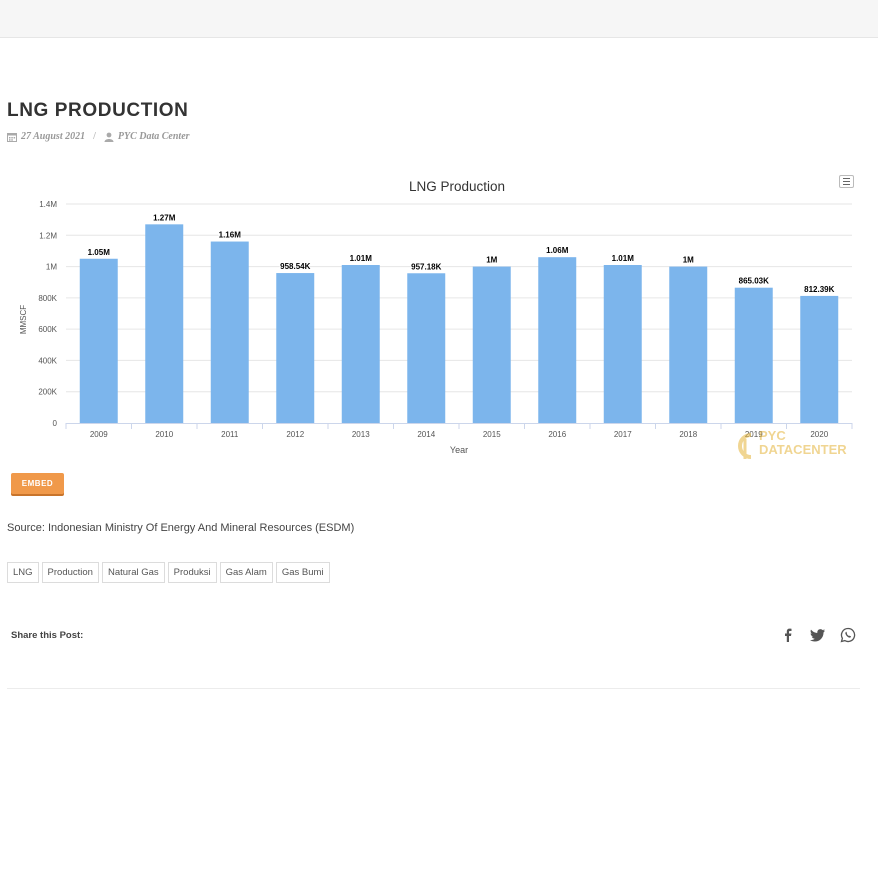 This screenshot has height=878, width=878. I want to click on post-title: LNG PRODUCTION, so click(98, 110).